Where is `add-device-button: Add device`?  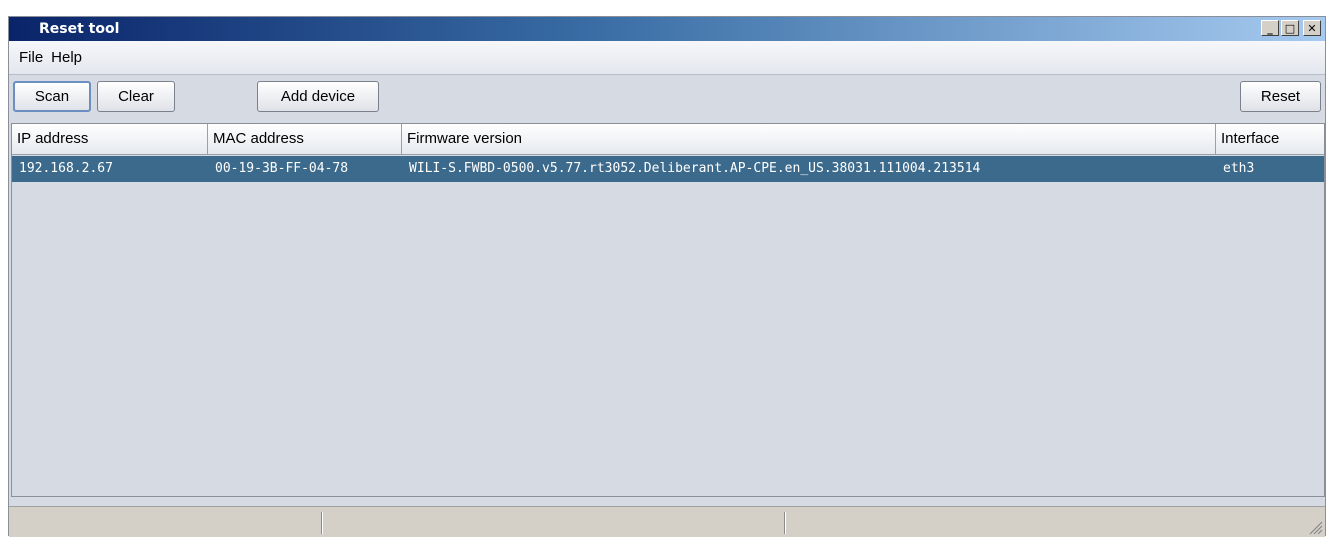
add-device-button: Add device is located at coordinates (318, 96).